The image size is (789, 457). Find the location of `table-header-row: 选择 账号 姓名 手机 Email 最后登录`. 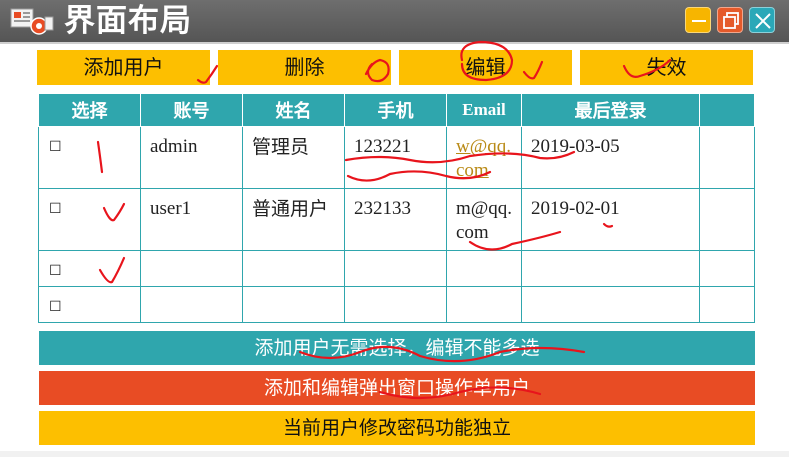

table-header-row: 选择 账号 姓名 手机 Email 最后登录 is located at coordinates (396, 110).